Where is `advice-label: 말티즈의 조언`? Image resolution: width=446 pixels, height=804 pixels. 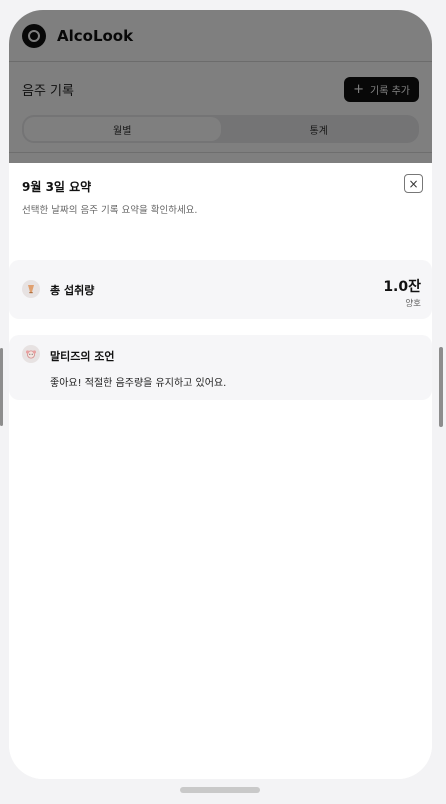
advice-label: 말티즈의 조언 is located at coordinates (82, 356).